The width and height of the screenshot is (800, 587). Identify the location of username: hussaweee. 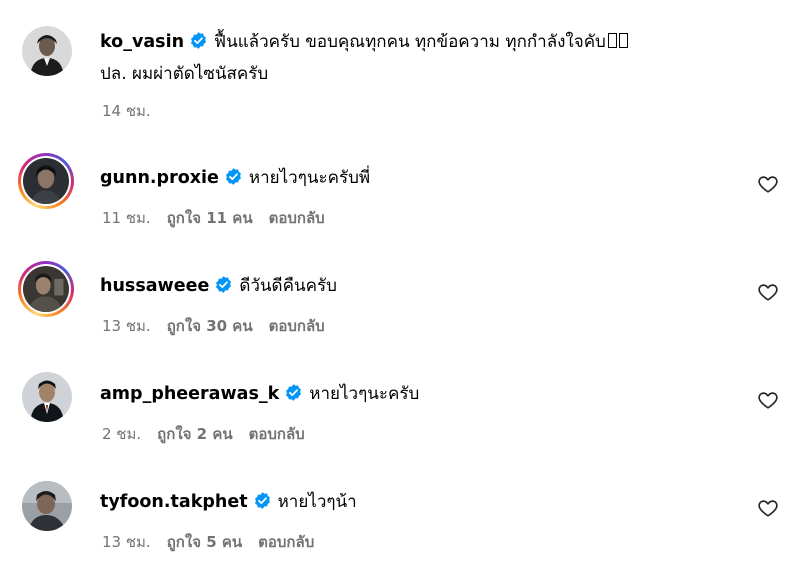
(154, 286).